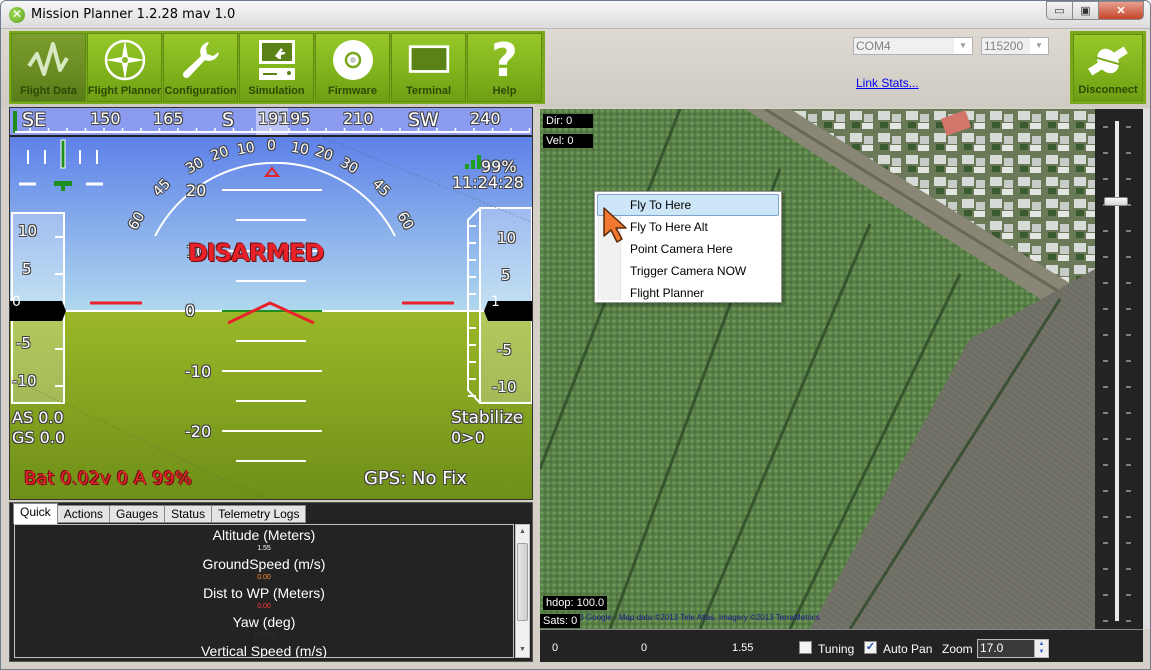 The width and height of the screenshot is (1151, 670). What do you see at coordinates (1041, 652) in the screenshot?
I see `spin-down-icon: ▼` at bounding box center [1041, 652].